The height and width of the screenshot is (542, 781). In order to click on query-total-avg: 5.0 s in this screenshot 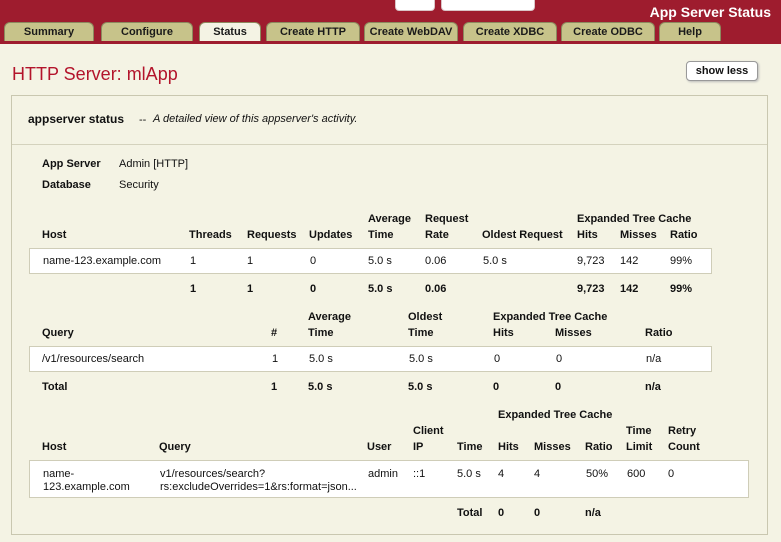, I will do `click(320, 387)`.